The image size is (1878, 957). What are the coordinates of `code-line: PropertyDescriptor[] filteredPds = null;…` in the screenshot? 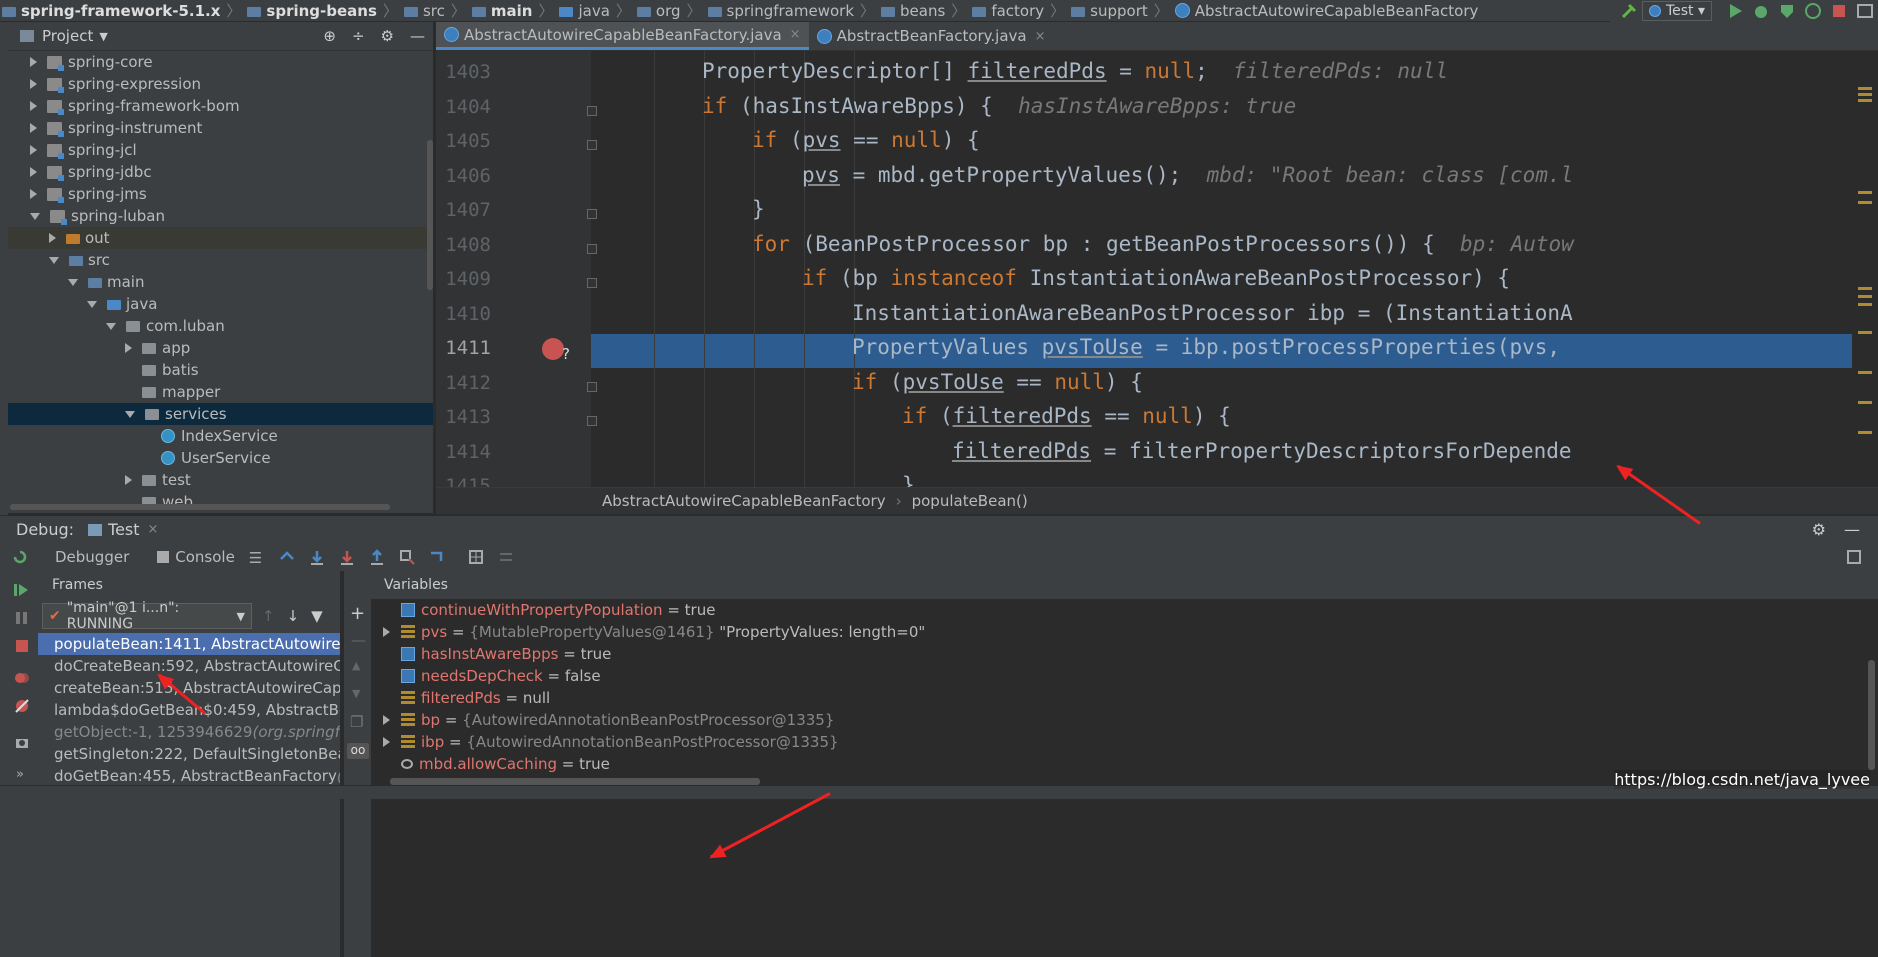 It's located at (1075, 71).